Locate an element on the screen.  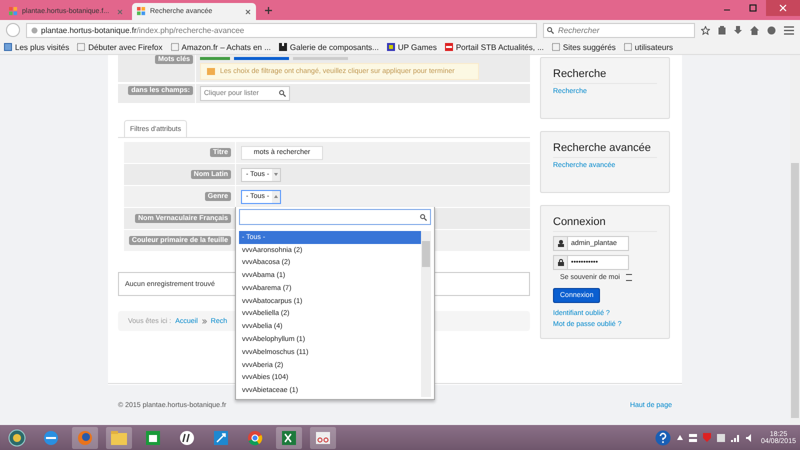
bookmark-link: utilisateurs is located at coordinates (649, 47).